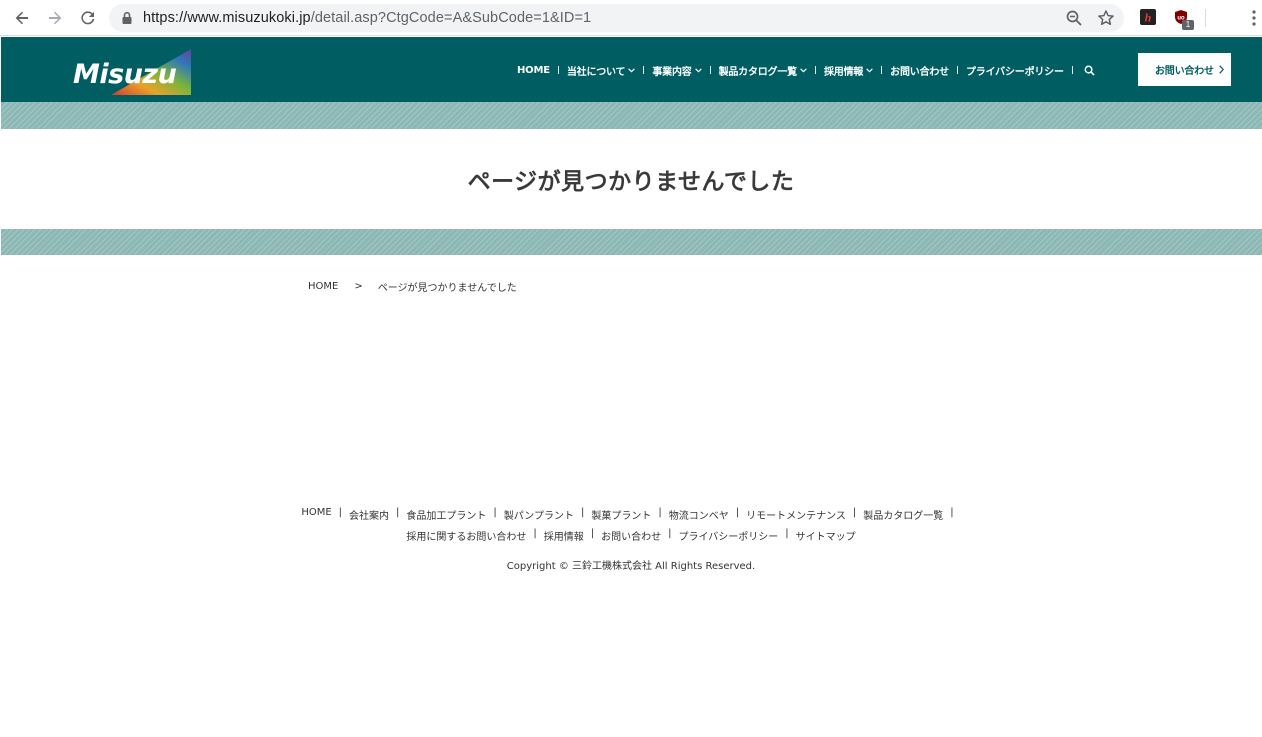 Image resolution: width=1262 pixels, height=737 pixels. Describe the element at coordinates (127, 17) in the screenshot. I see `lock-icon` at that location.